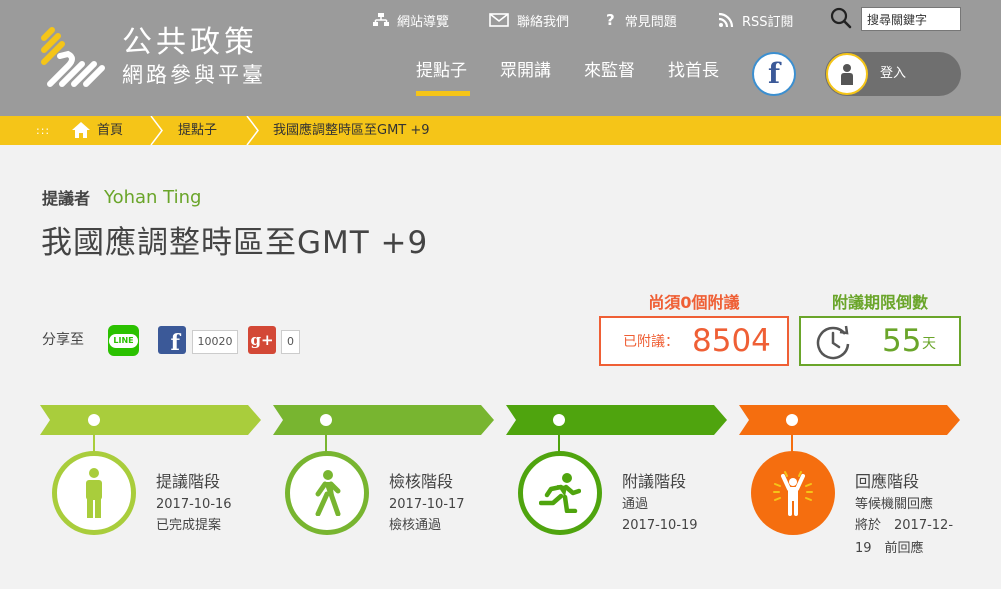 This screenshot has height=589, width=1001. I want to click on stage-detail: 等候機關回應, so click(894, 504).